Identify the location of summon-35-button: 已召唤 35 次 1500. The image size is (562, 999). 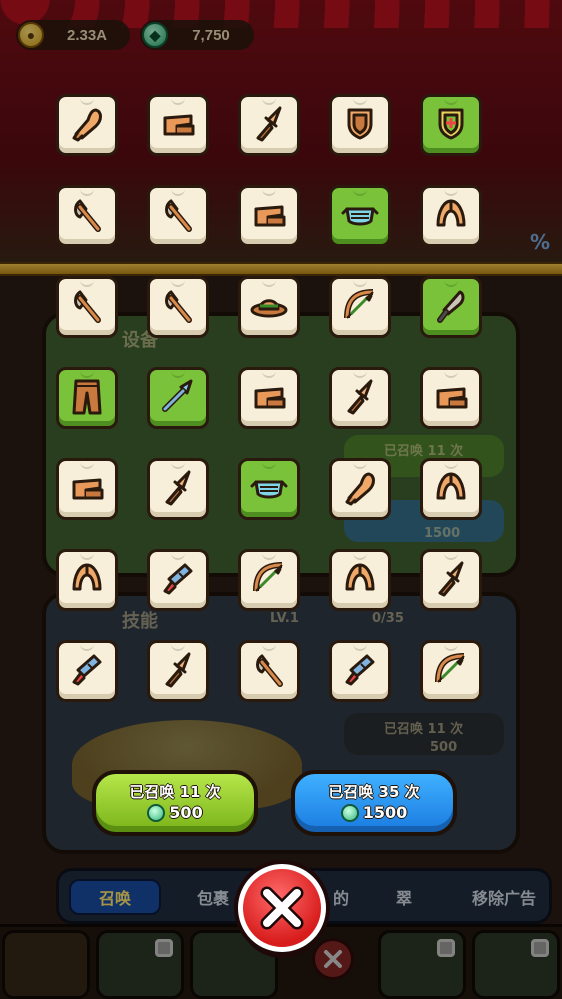
(374, 803).